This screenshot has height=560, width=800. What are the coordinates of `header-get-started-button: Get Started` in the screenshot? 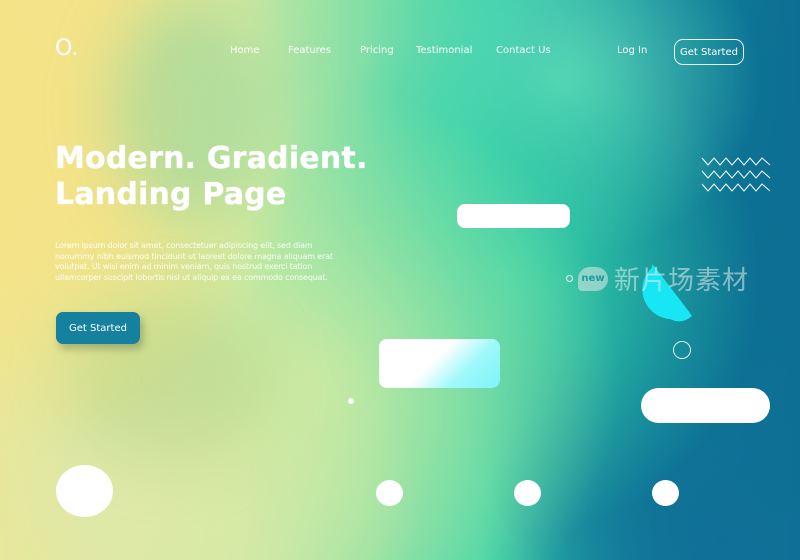 It's located at (709, 52).